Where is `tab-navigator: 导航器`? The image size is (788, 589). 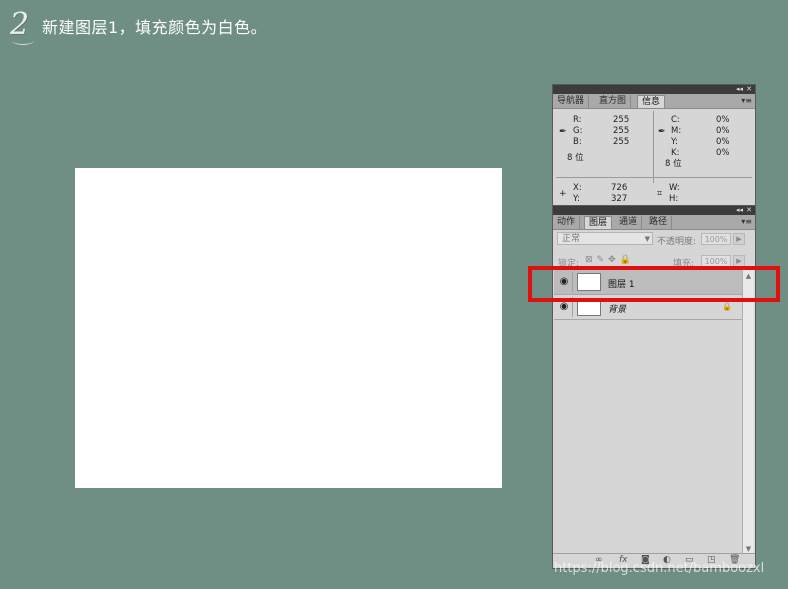
tab-navigator: 导航器 is located at coordinates (571, 101).